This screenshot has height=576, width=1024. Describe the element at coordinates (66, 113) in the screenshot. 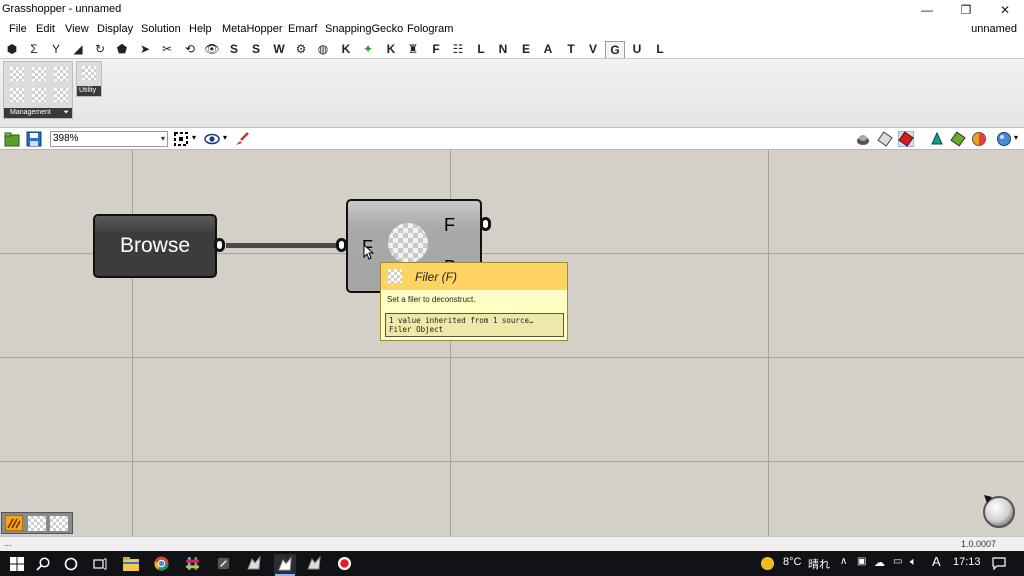

I see `panel-expand-icon: ⏷` at that location.